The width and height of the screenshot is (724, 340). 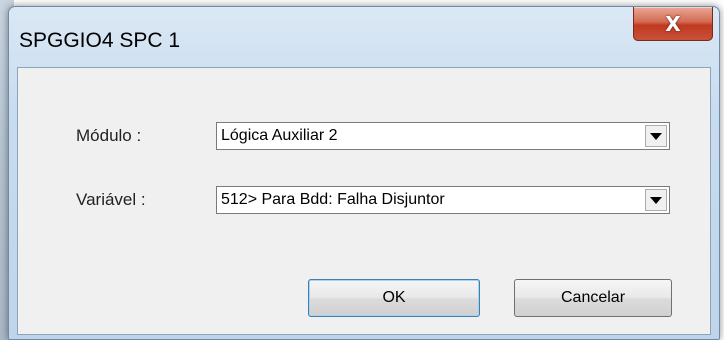 What do you see at coordinates (394, 298) in the screenshot?
I see `ok-button: OK` at bounding box center [394, 298].